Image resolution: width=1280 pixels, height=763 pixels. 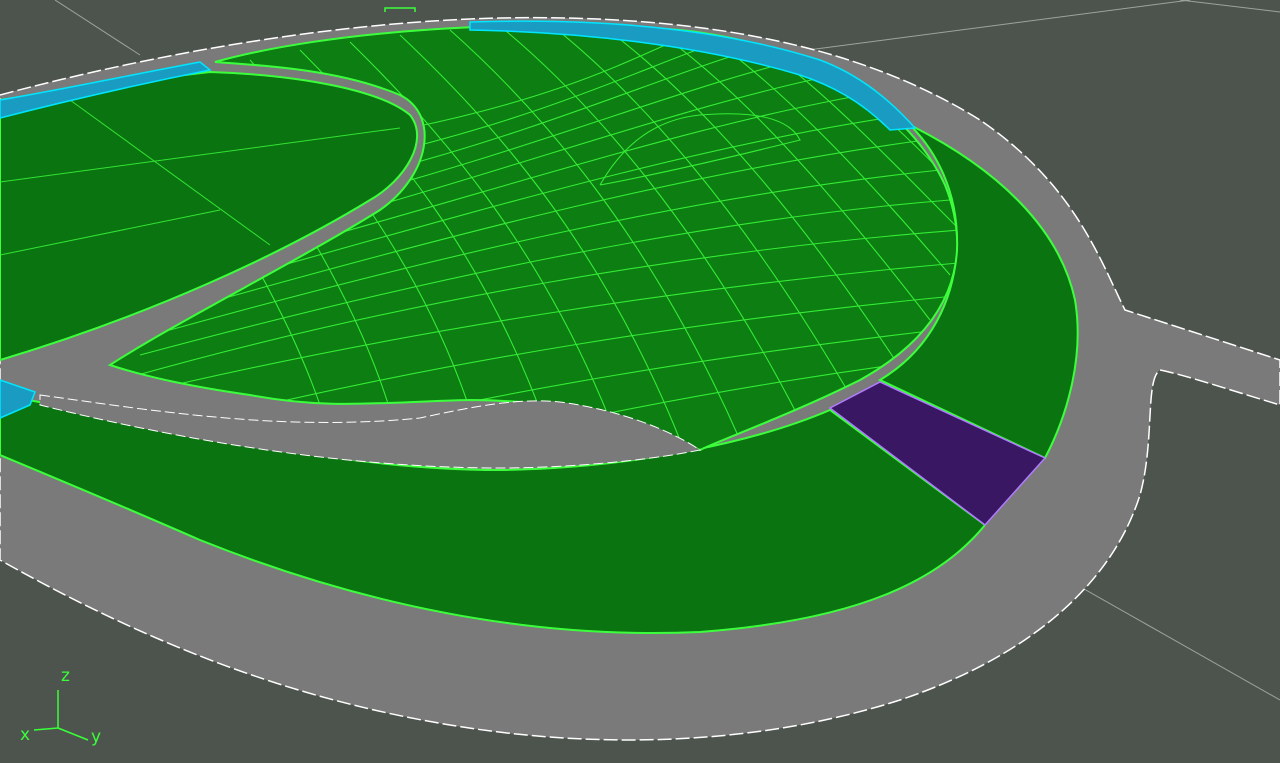 What do you see at coordinates (25, 735) in the screenshot?
I see `x-axis-label: x` at bounding box center [25, 735].